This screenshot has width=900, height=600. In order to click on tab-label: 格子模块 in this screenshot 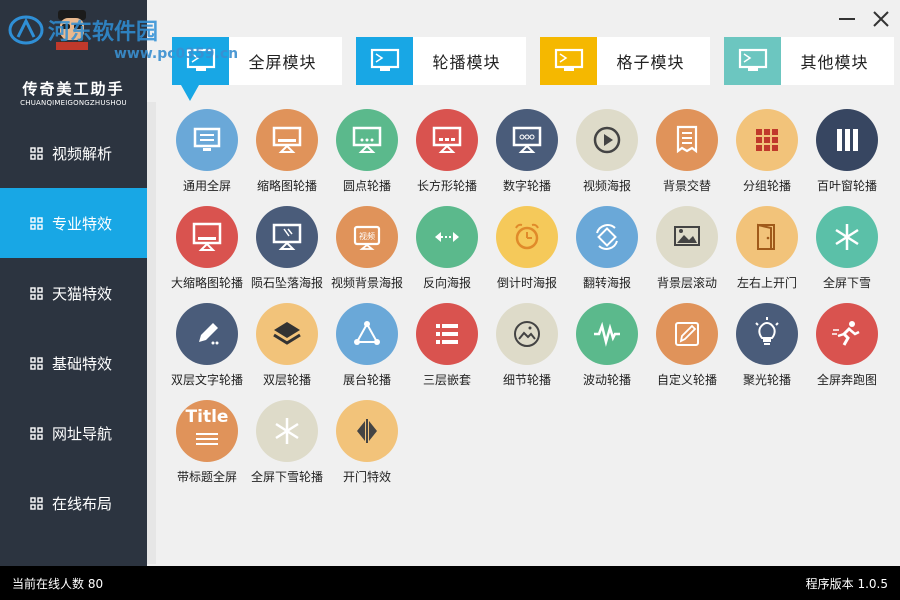, I will do `click(650, 62)`.